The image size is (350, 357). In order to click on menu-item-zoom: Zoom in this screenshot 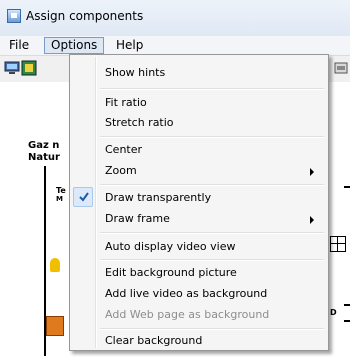, I will do `click(199, 171)`.